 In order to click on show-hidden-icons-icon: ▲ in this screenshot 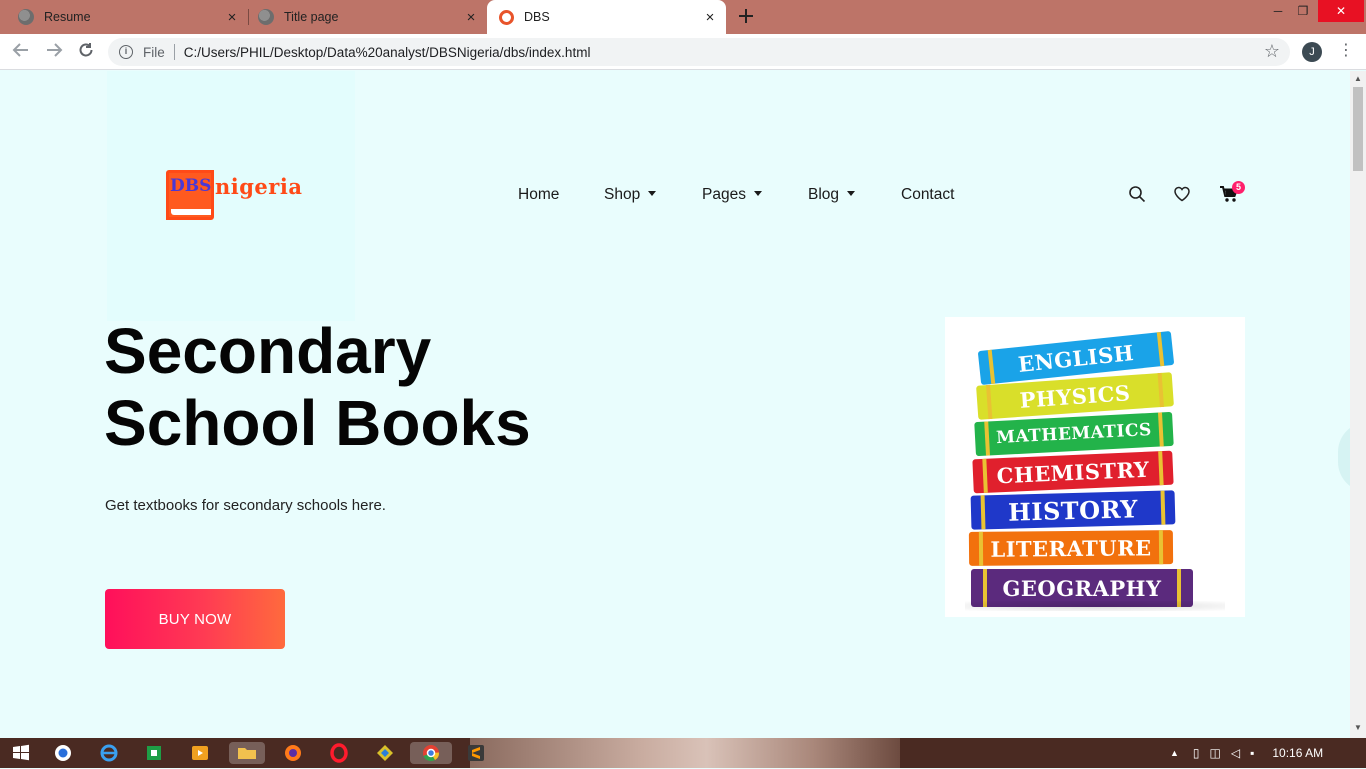, I will do `click(1174, 753)`.